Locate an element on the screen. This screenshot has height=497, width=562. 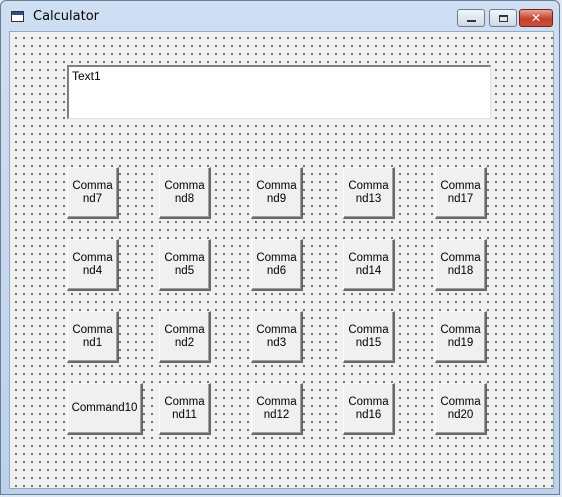
command6-button: Command6 is located at coordinates (277, 265).